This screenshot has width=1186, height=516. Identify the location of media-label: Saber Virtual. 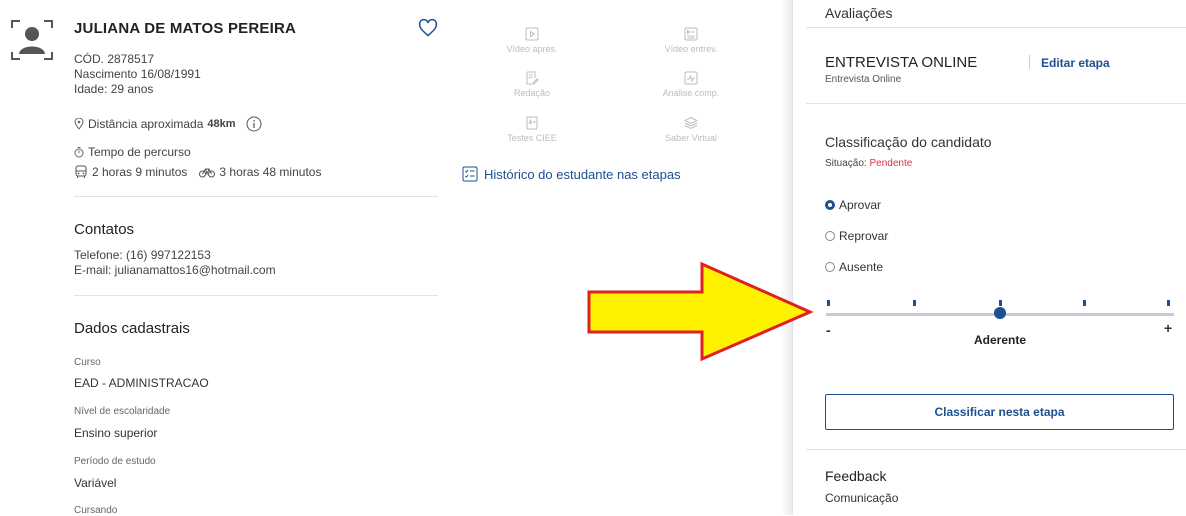
(691, 138).